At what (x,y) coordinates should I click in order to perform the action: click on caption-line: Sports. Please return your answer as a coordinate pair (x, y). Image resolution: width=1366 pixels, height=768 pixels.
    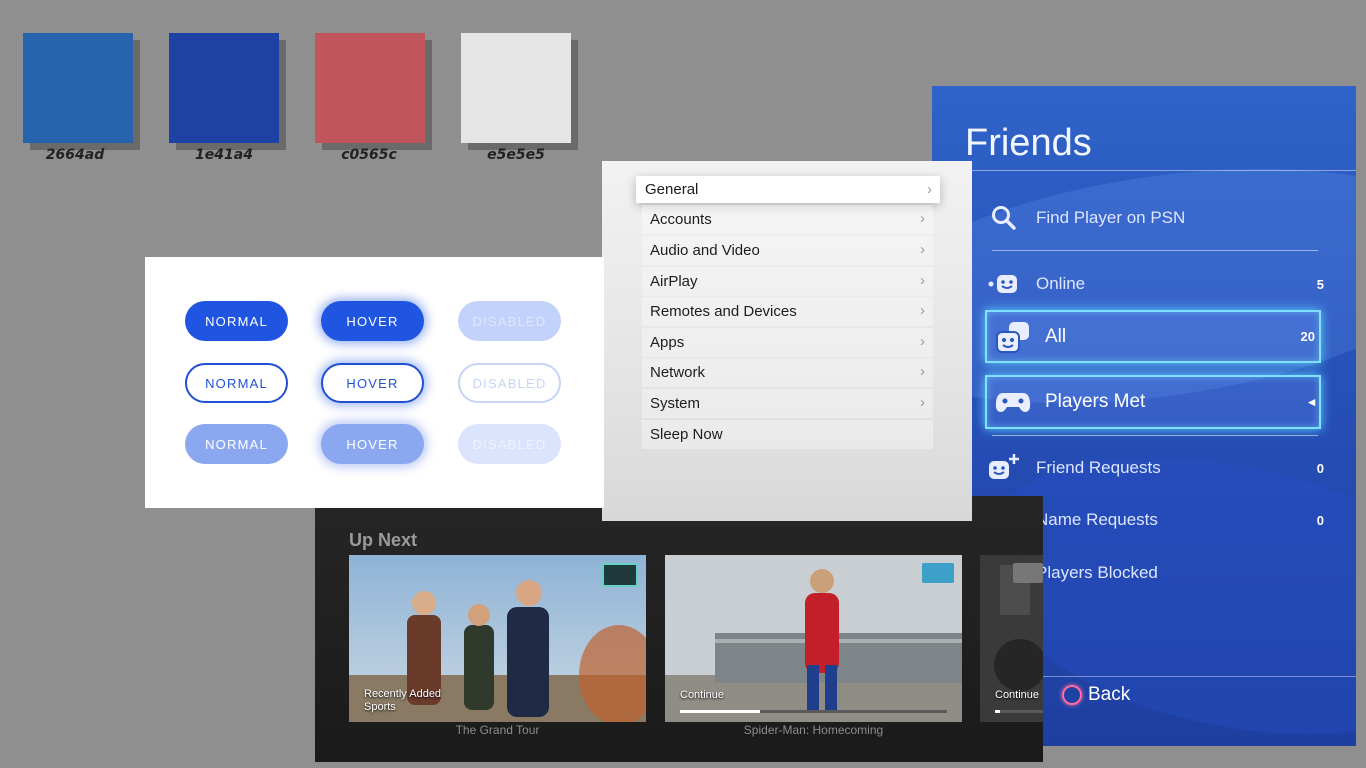
    Looking at the image, I should click on (380, 707).